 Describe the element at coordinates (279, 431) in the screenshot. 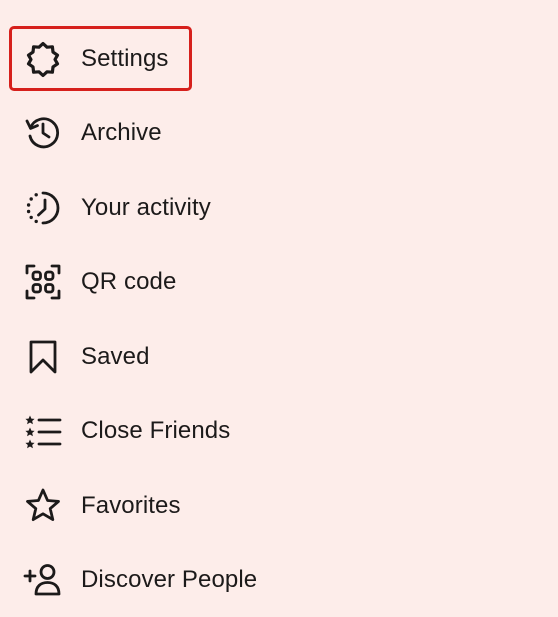

I see `menu-item-close-friends: Close Friends` at that location.